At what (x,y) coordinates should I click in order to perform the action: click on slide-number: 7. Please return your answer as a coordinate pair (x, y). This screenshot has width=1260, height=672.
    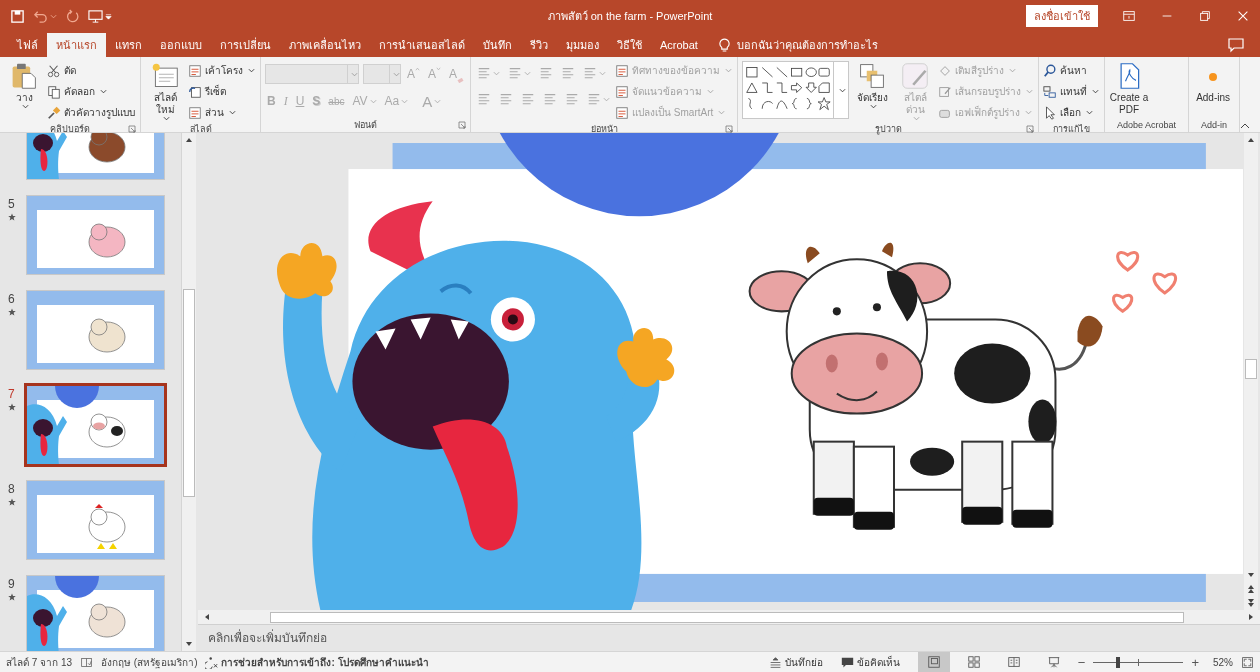
    Looking at the image, I should click on (11, 394).